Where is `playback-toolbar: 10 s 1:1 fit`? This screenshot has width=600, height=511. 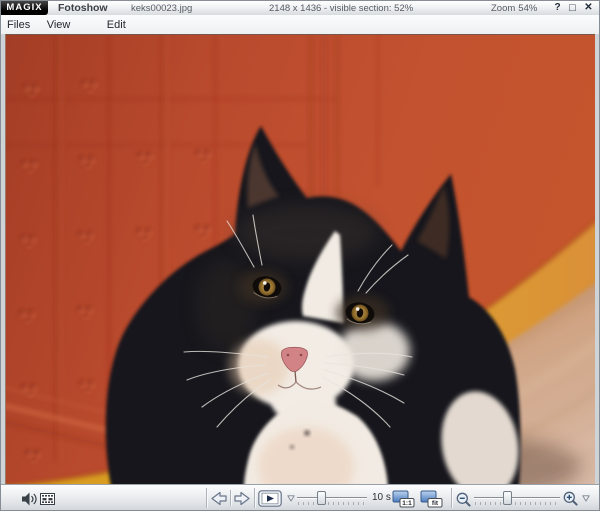 playback-toolbar: 10 s 1:1 fit is located at coordinates (300, 497).